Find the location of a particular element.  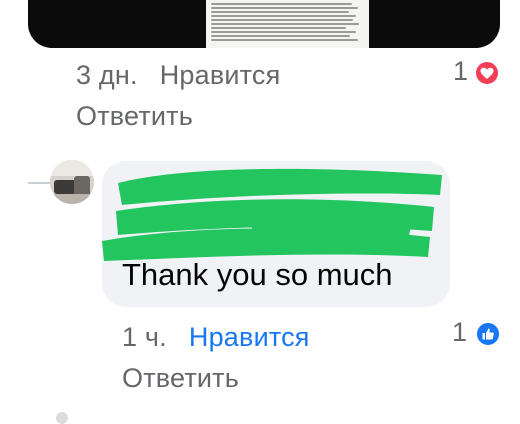

post-image-attachment is located at coordinates (264, 24).